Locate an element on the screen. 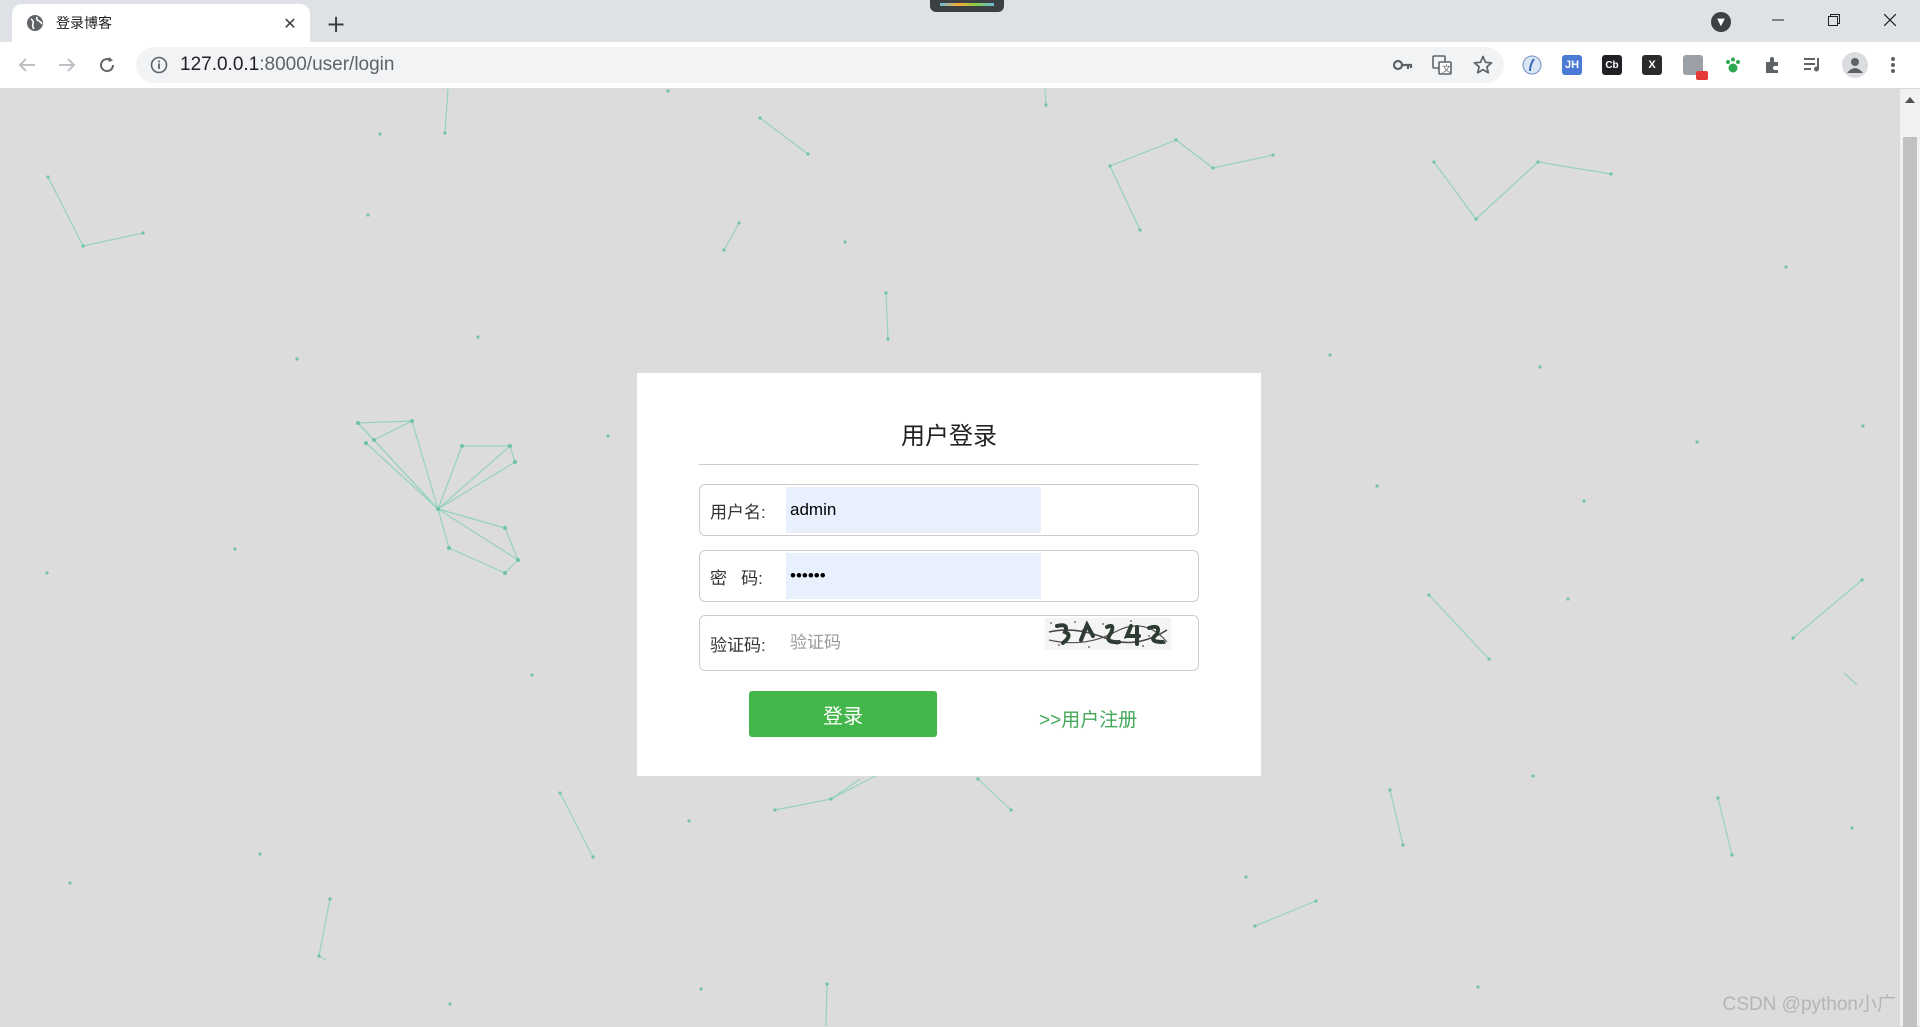 This screenshot has width=1920, height=1027. media-queue-icon is located at coordinates (1813, 65).